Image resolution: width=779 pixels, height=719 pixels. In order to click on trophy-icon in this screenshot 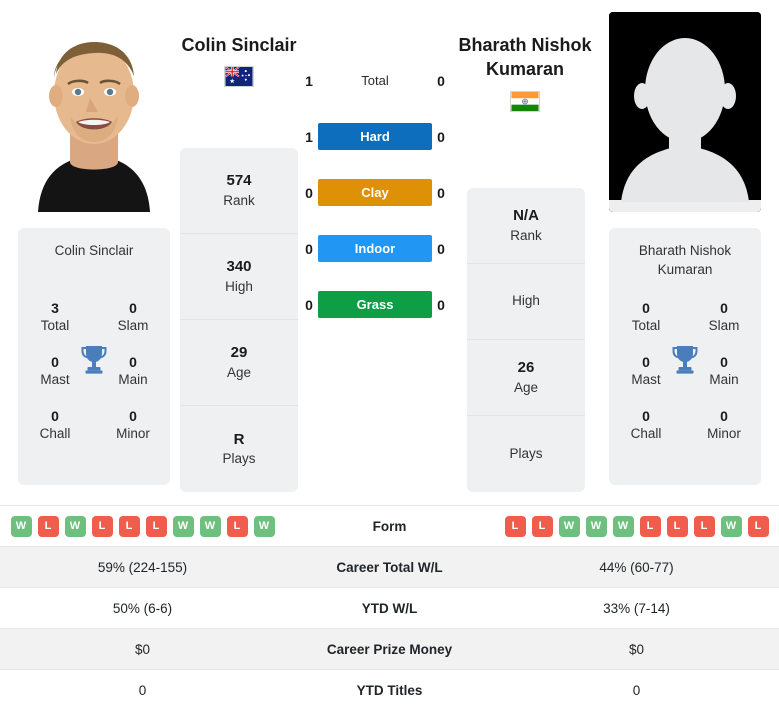, I will do `click(685, 359)`.